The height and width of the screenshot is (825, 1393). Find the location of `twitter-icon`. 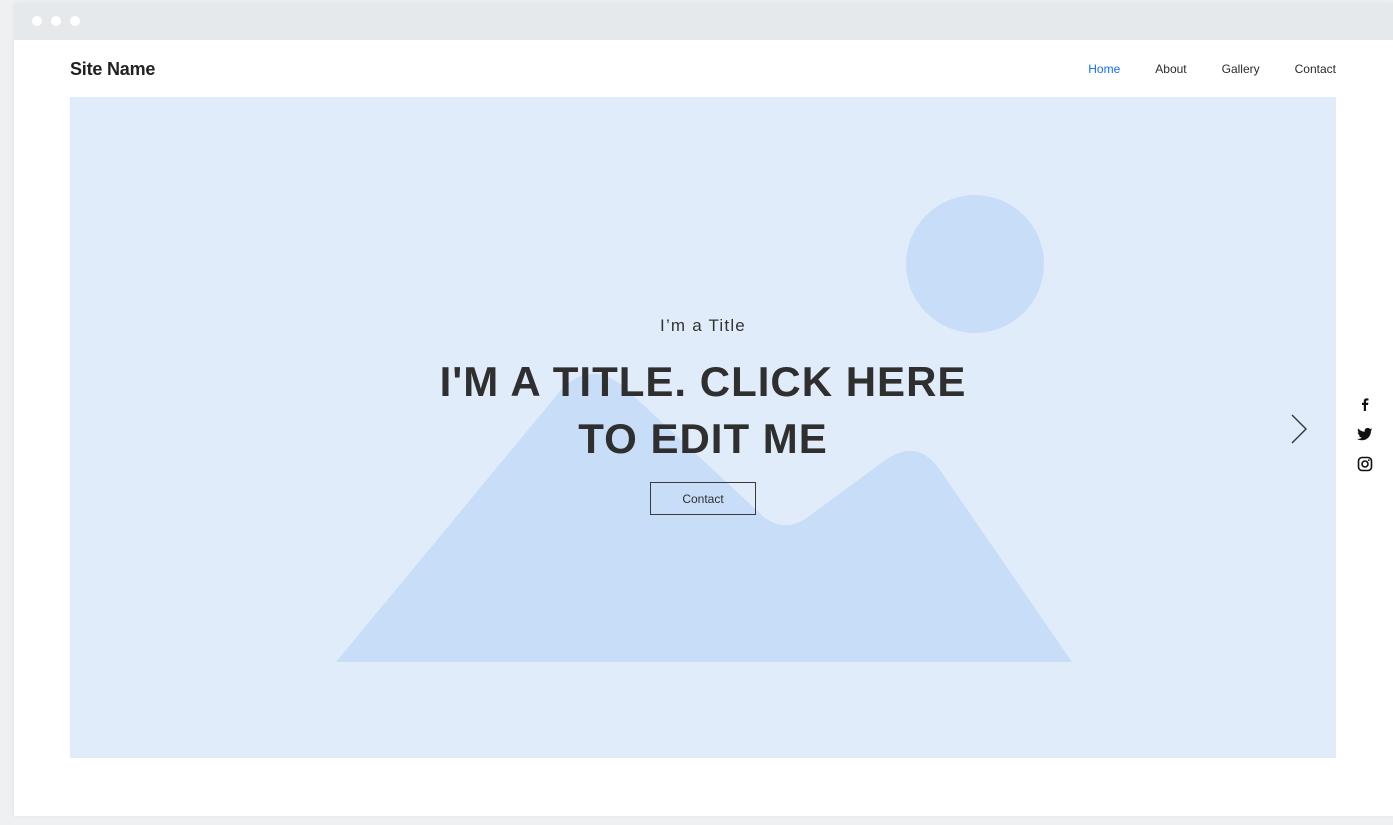

twitter-icon is located at coordinates (1365, 434).